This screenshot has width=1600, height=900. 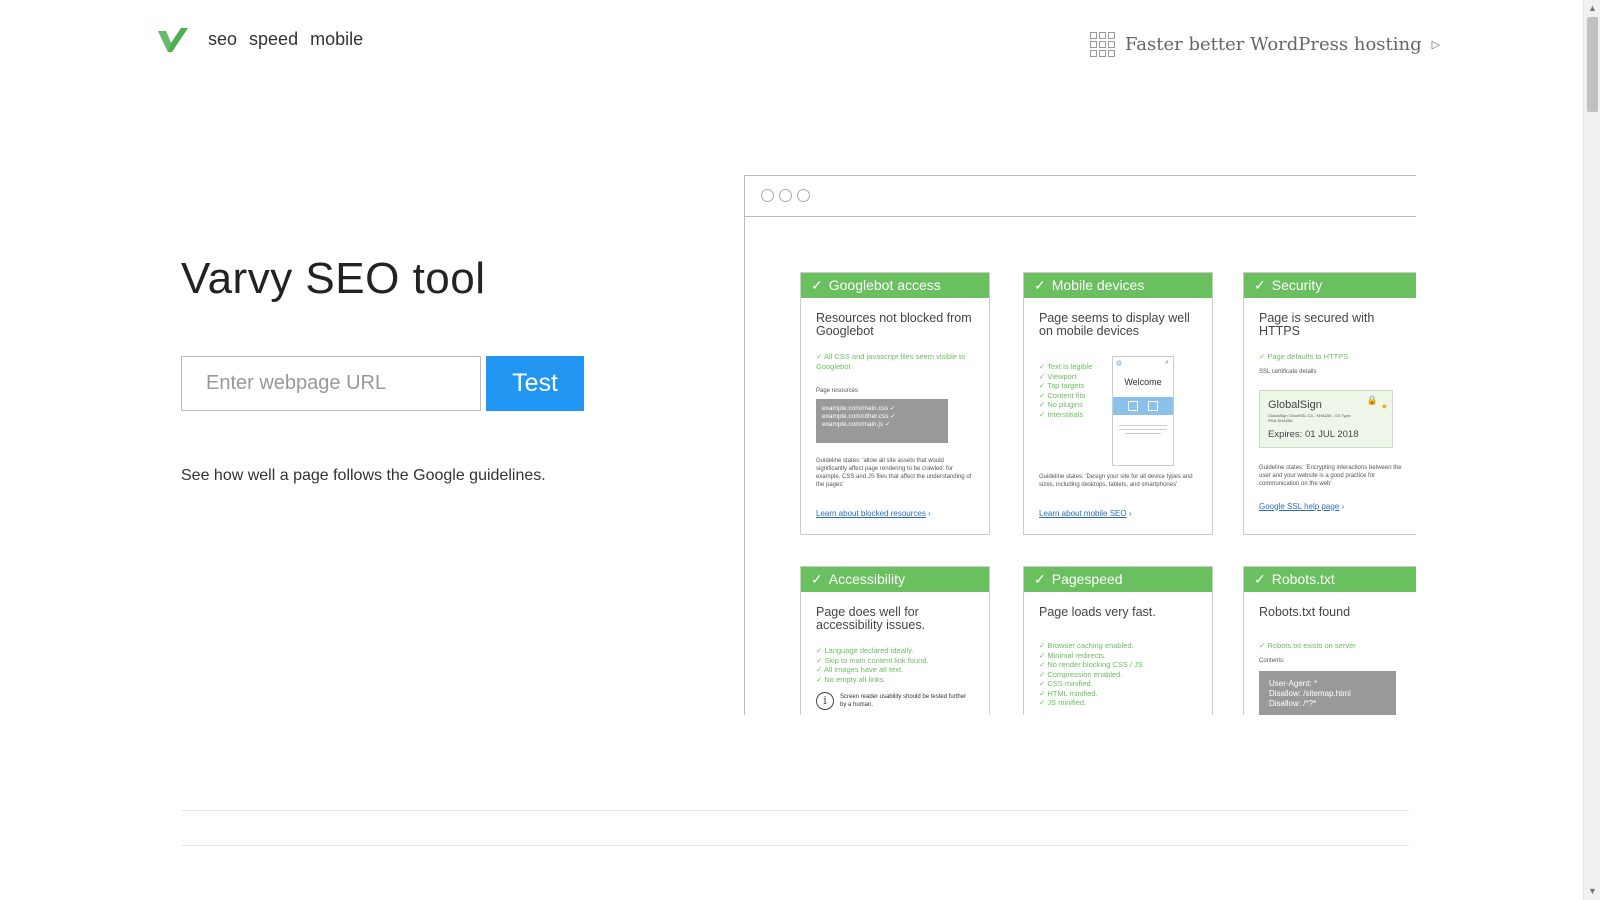 I want to click on play-arrow-icon: ▷, so click(x=1436, y=44).